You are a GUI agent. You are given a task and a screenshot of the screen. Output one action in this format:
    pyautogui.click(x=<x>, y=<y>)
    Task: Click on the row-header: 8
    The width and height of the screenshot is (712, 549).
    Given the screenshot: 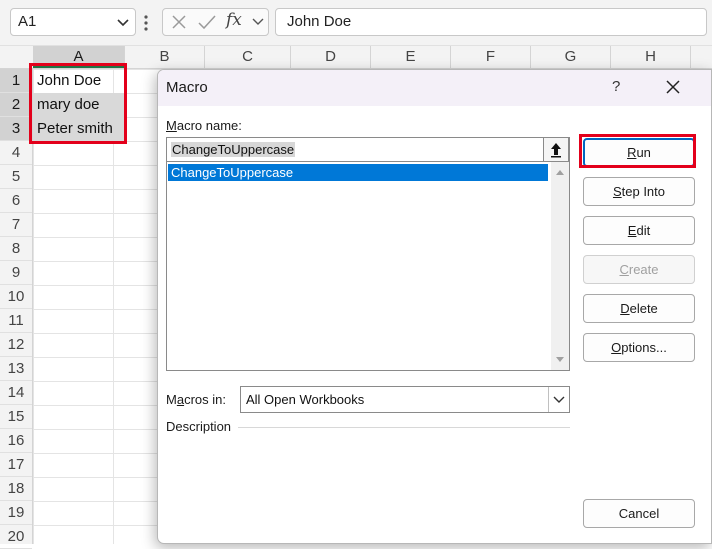 What is the action you would take?
    pyautogui.click(x=16, y=249)
    